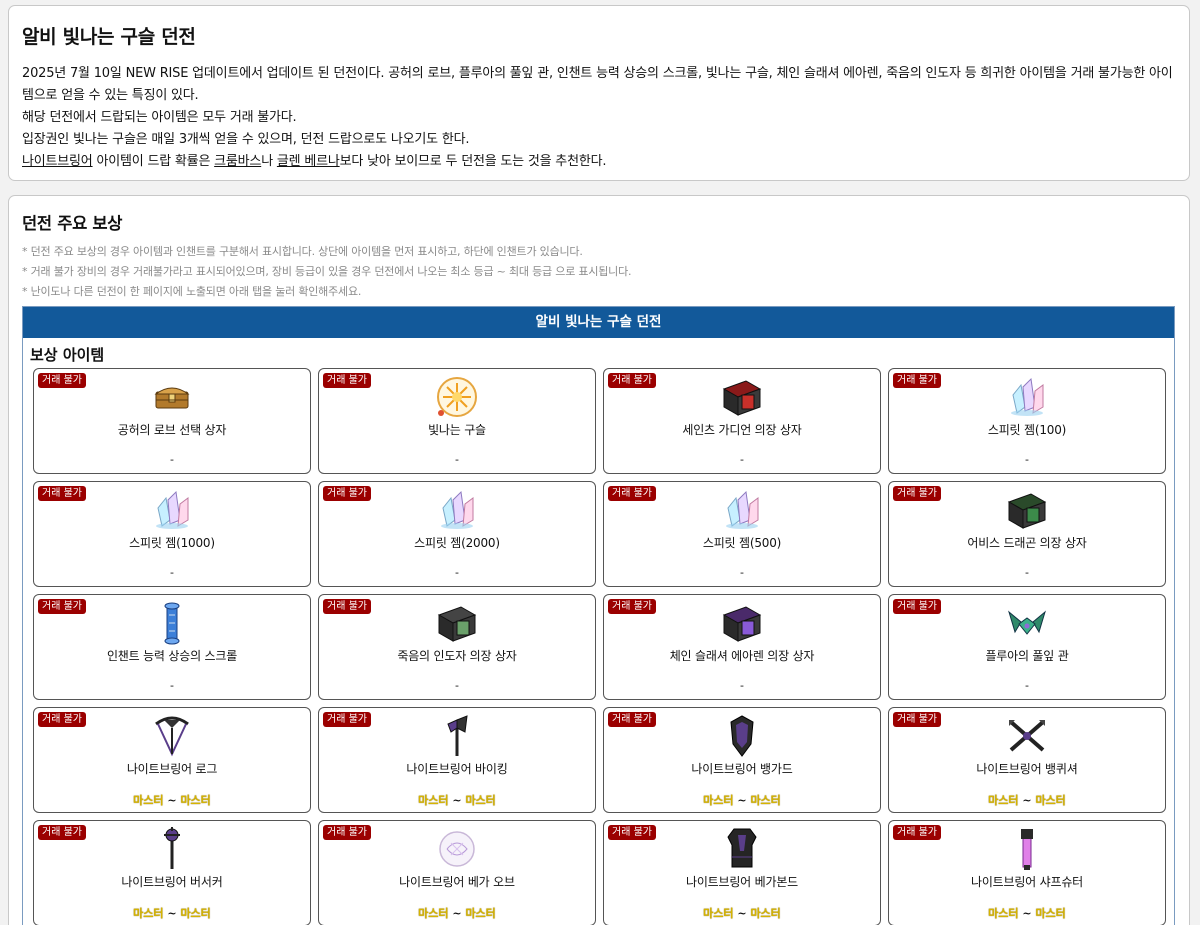 Image resolution: width=1200 pixels, height=925 pixels. What do you see at coordinates (172, 848) in the screenshot?
I see `mace-icon` at bounding box center [172, 848].